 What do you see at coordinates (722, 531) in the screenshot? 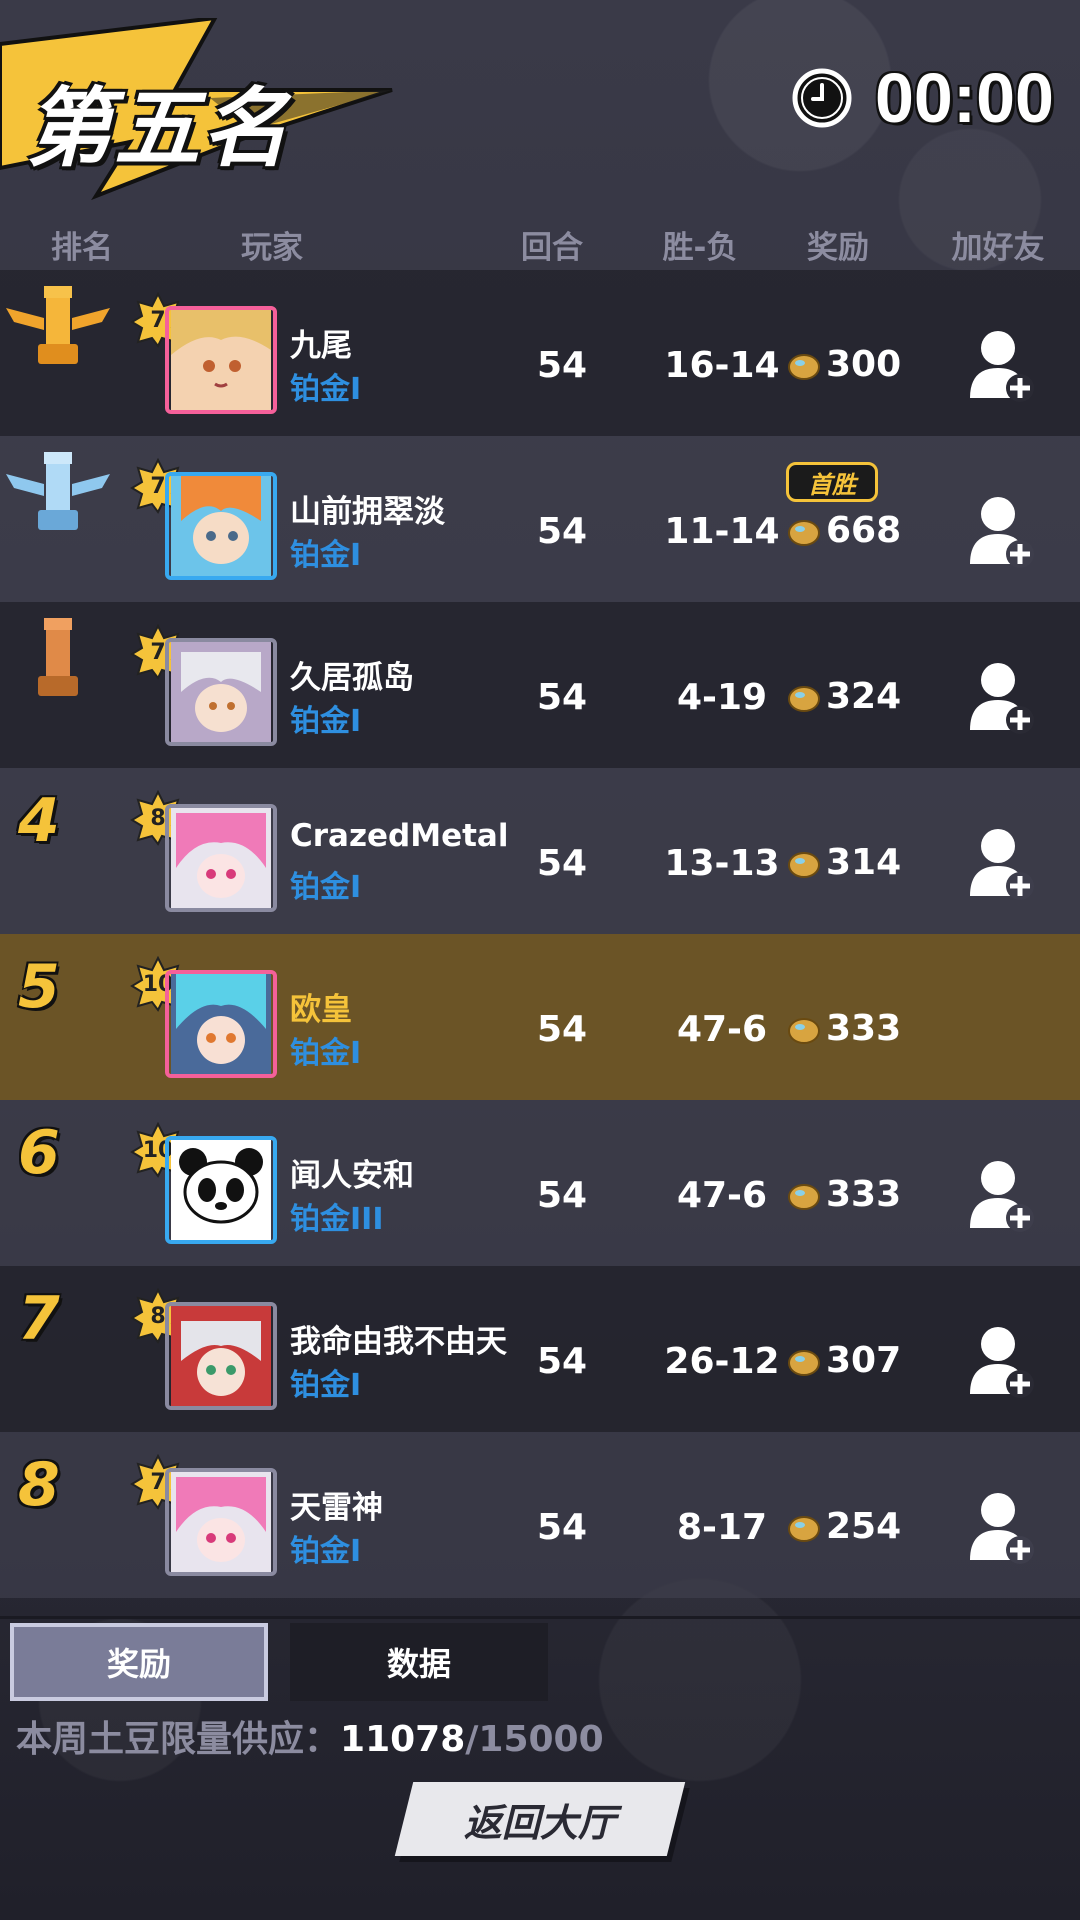
I see `win-loss: 11-14` at bounding box center [722, 531].